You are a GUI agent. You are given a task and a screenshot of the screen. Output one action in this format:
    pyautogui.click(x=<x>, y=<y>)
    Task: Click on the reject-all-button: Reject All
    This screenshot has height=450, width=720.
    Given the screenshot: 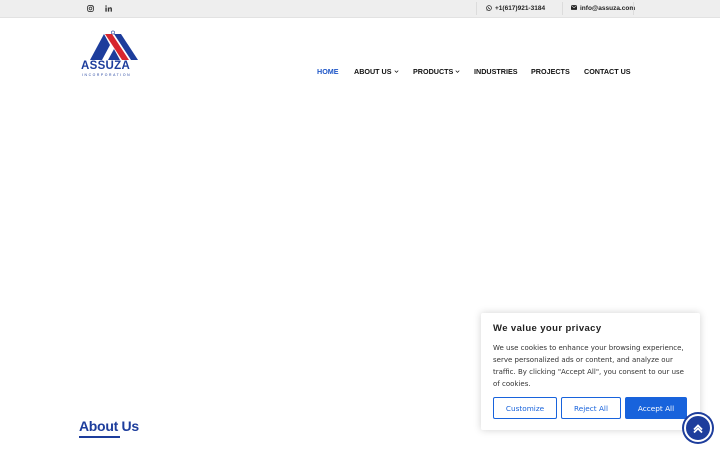 What is the action you would take?
    pyautogui.click(x=591, y=408)
    